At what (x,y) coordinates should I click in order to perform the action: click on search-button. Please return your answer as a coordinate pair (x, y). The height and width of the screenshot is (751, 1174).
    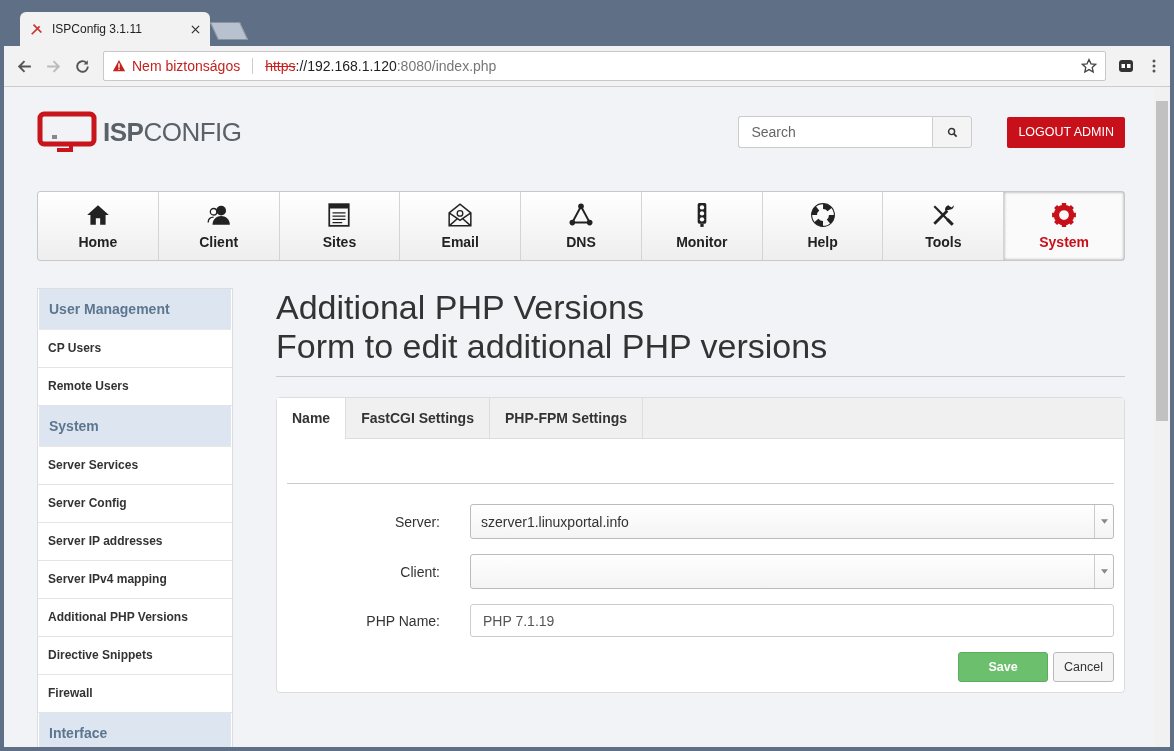
    Looking at the image, I should click on (952, 132).